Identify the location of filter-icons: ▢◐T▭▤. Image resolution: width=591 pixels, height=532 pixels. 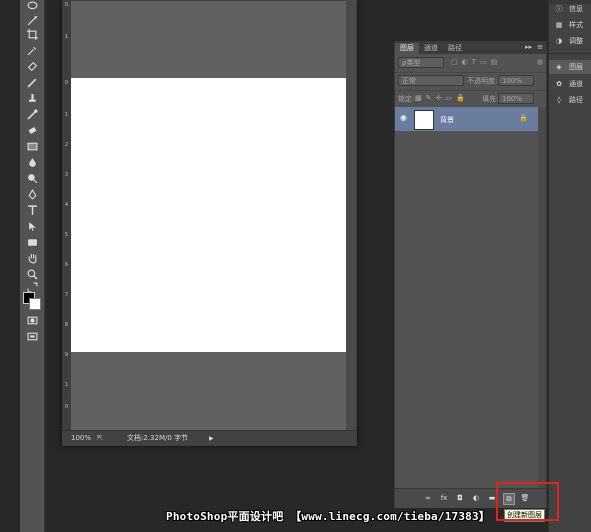
(492, 63).